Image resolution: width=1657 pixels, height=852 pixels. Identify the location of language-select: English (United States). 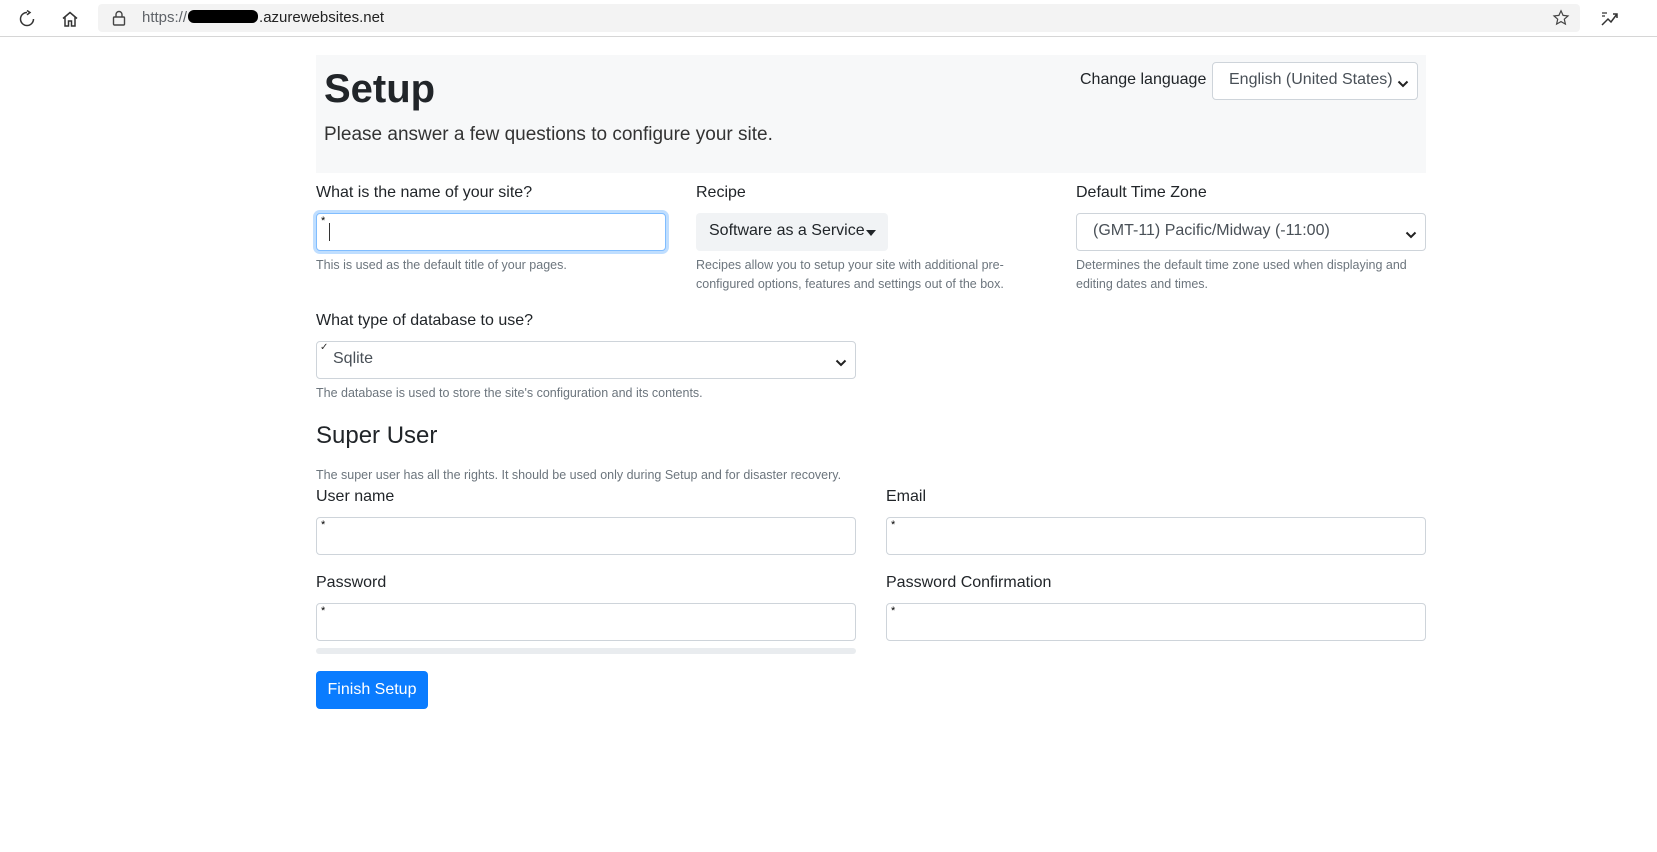
(1315, 81).